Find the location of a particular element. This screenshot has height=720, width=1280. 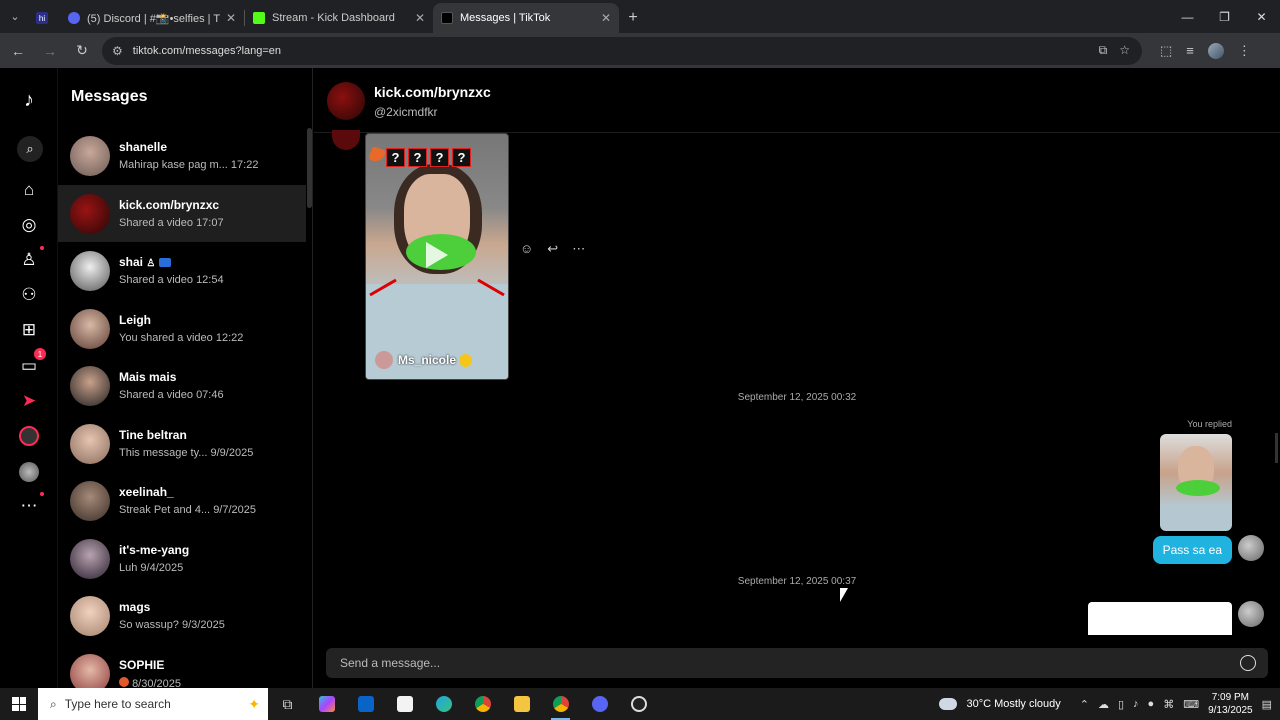

omnibox-actions: ⧉ ☆ is located at coordinates (1120, 50).